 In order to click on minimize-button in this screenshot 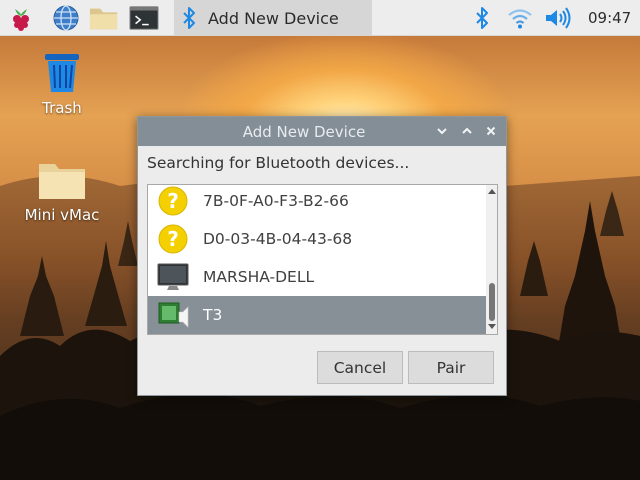, I will do `click(442, 131)`.